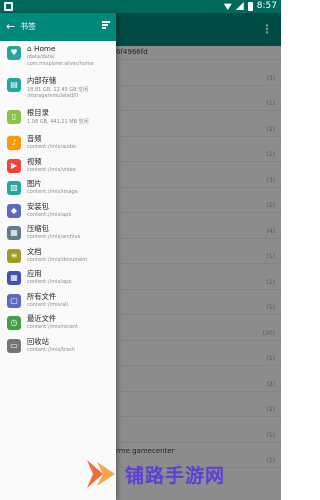  I want to click on bookmark-name: 根目录, so click(38, 112).